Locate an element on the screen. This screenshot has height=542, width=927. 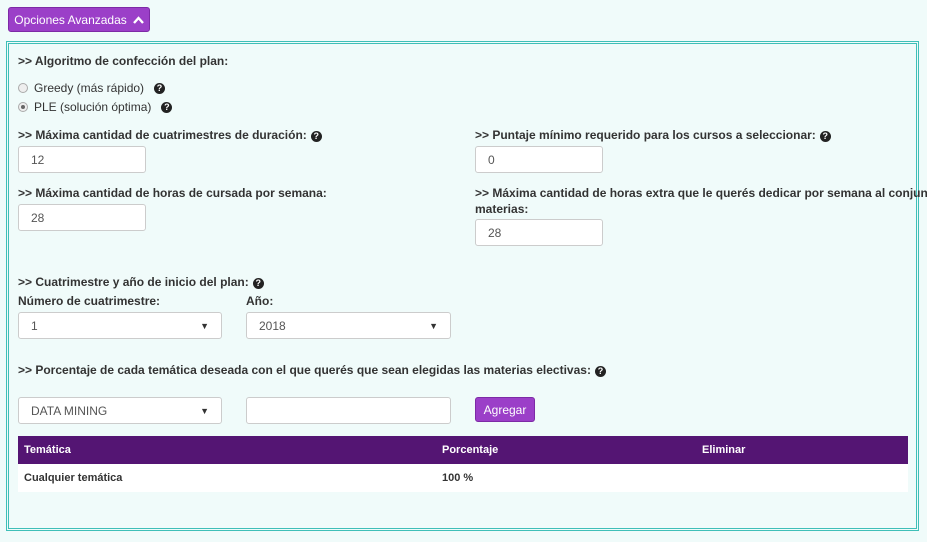
extra-hours-input: 28 is located at coordinates (539, 232).